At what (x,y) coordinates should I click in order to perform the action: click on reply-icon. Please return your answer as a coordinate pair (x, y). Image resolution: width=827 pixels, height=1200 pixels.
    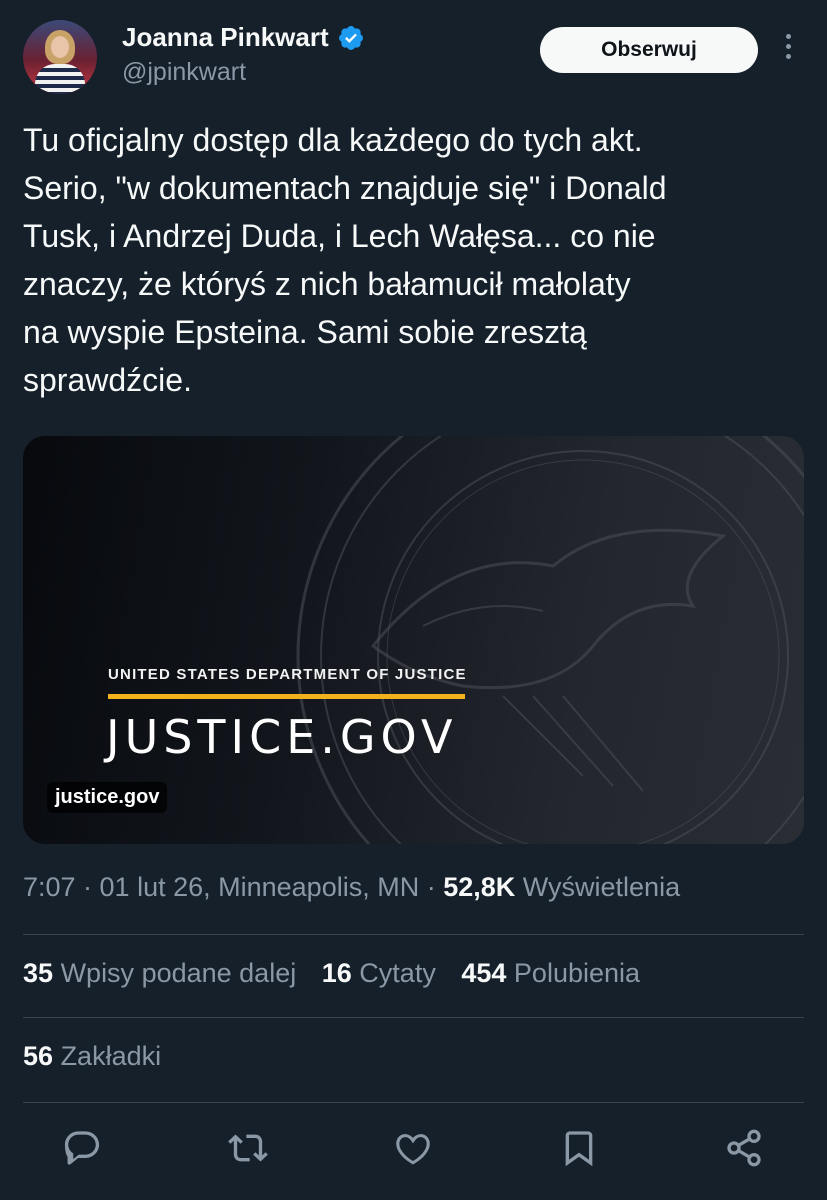
    Looking at the image, I should click on (82, 1148).